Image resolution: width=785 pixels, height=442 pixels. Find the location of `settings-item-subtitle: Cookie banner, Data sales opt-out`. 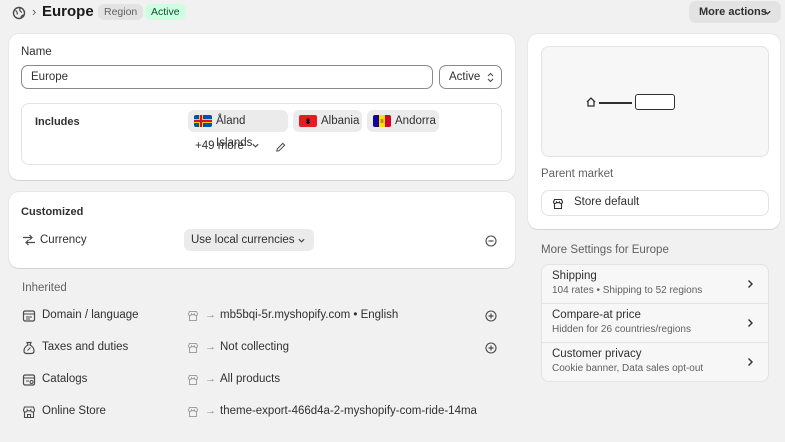

settings-item-subtitle: Cookie banner, Data sales opt-out is located at coordinates (628, 368).